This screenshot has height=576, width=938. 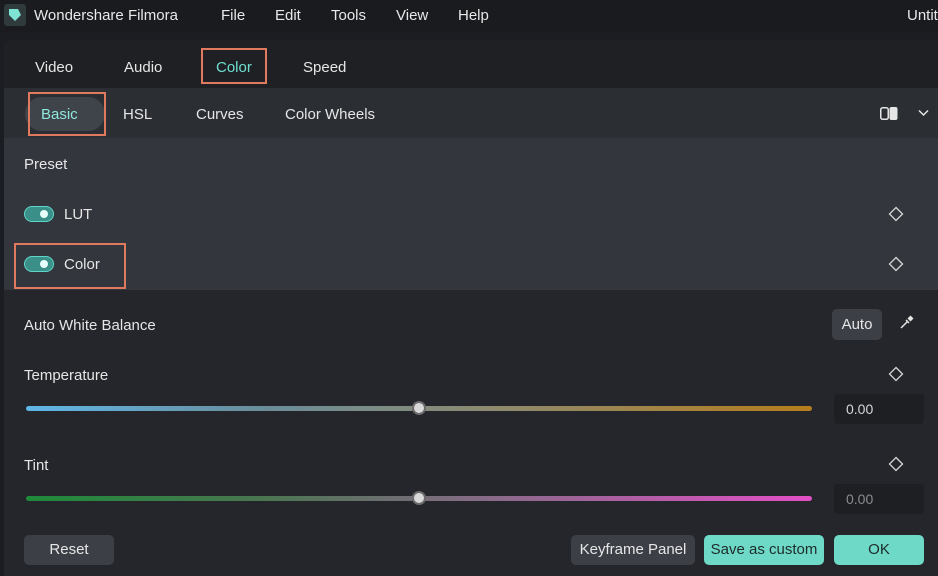 I want to click on bottom-action-bar: Reset Keyframe Panel Save as custom OK, so click(x=471, y=546).